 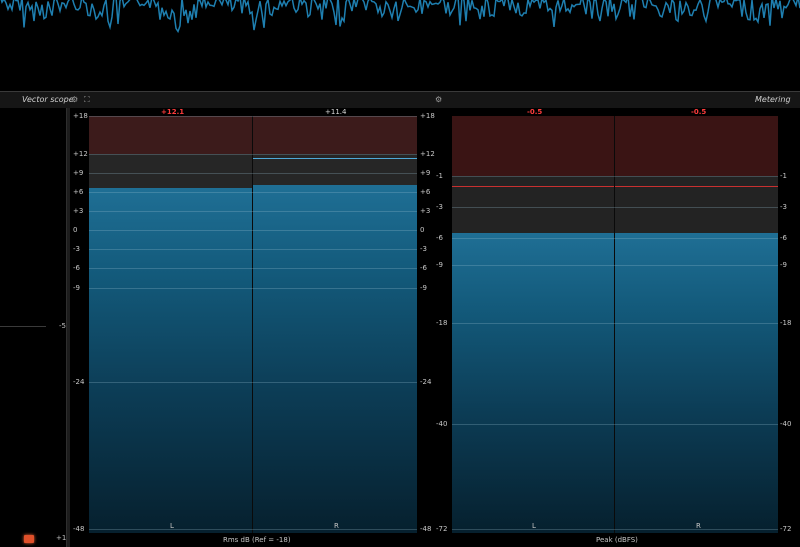 What do you see at coordinates (33, 327) in the screenshot?
I see `vector-scope-panel: -5 +1` at bounding box center [33, 327].